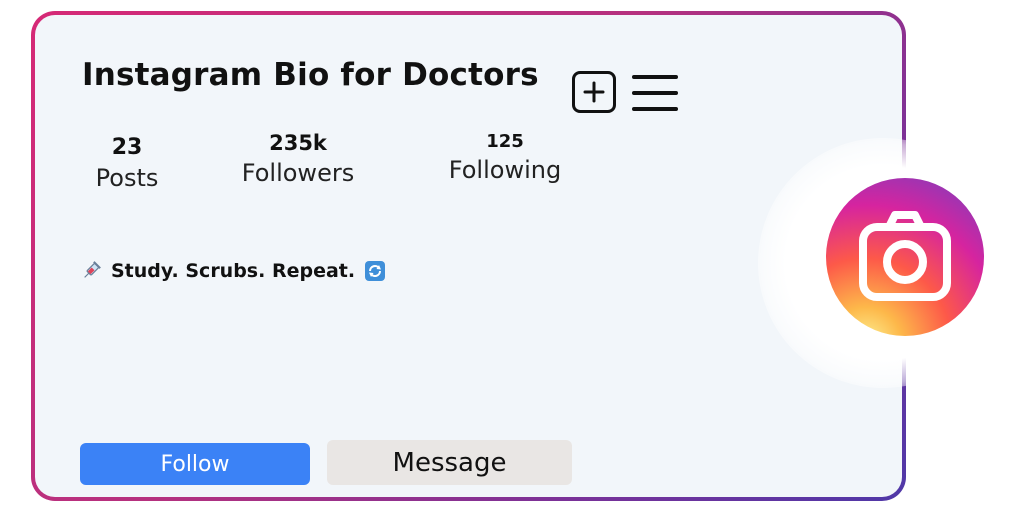 Image resolution: width=1024 pixels, height=512 pixels. I want to click on profile-bio: Study. Scrubs. Repeat., so click(233, 271).